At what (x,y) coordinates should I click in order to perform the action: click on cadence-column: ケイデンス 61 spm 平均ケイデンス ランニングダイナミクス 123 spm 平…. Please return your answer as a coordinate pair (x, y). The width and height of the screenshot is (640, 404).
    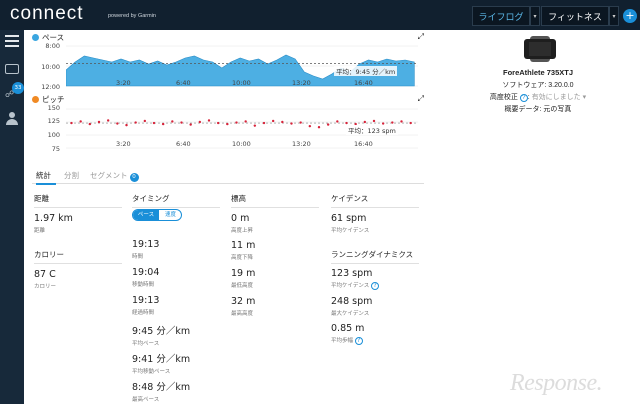
    Looking at the image, I should click on (375, 269).